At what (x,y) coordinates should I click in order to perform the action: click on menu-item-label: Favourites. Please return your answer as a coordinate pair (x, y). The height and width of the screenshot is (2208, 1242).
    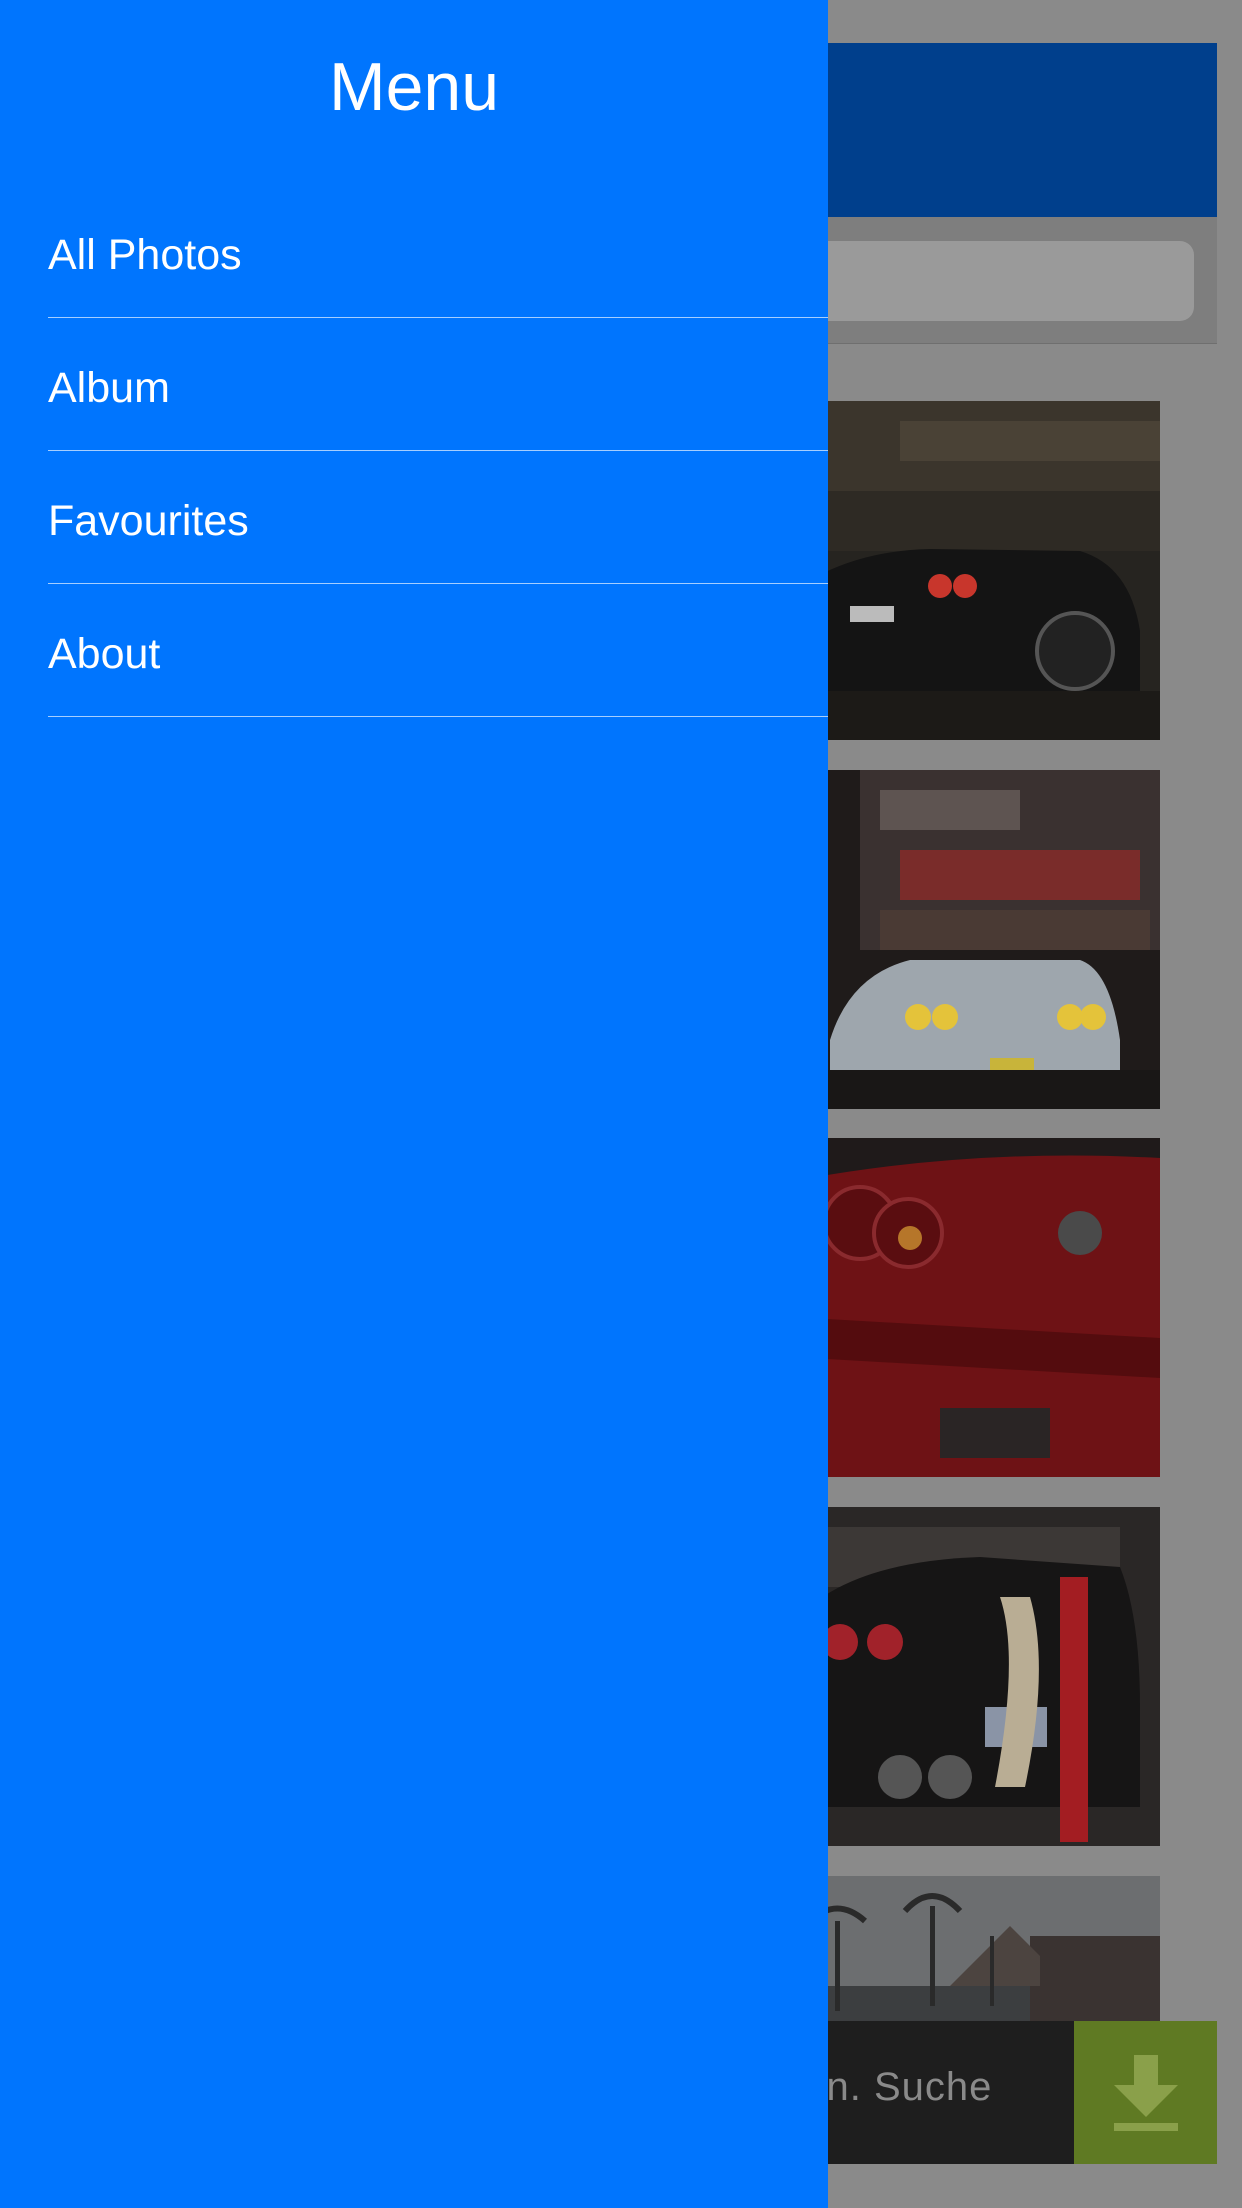
    Looking at the image, I should click on (148, 521).